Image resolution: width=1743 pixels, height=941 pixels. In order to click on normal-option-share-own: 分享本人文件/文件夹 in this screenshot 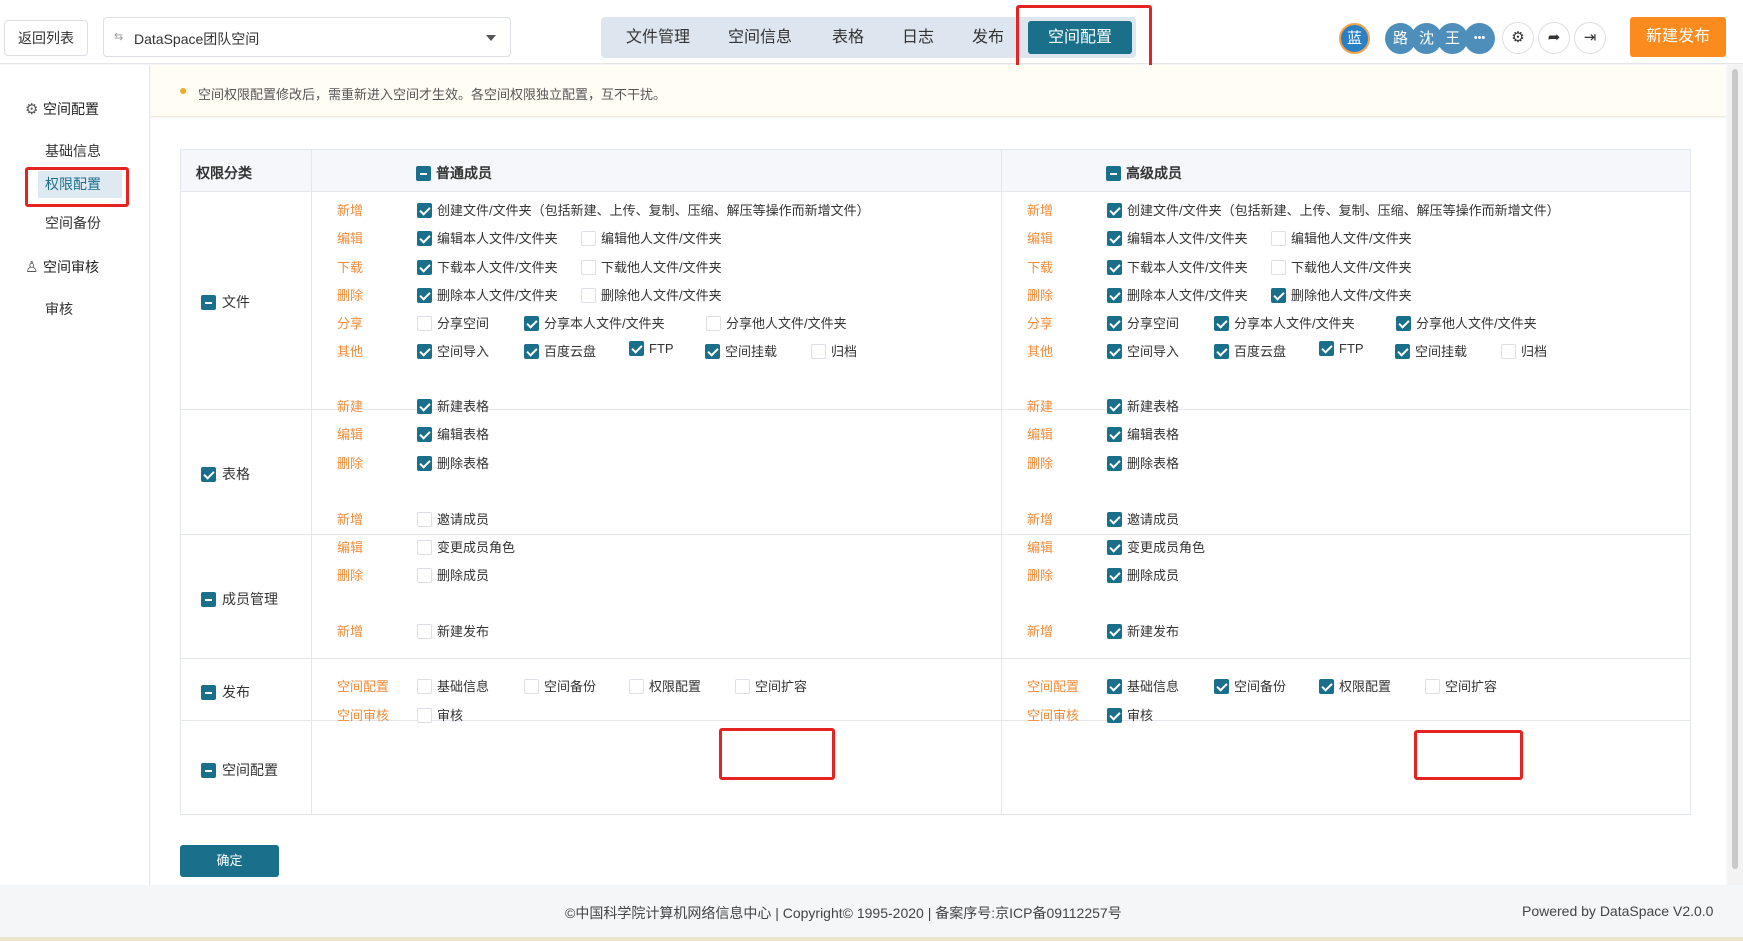, I will do `click(594, 322)`.